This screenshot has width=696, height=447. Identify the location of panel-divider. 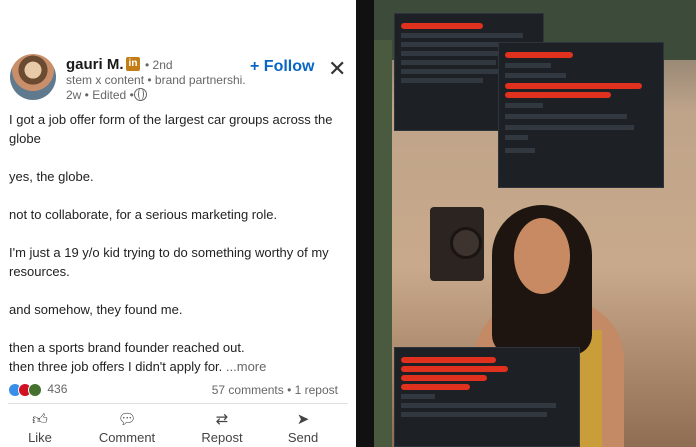
(365, 223).